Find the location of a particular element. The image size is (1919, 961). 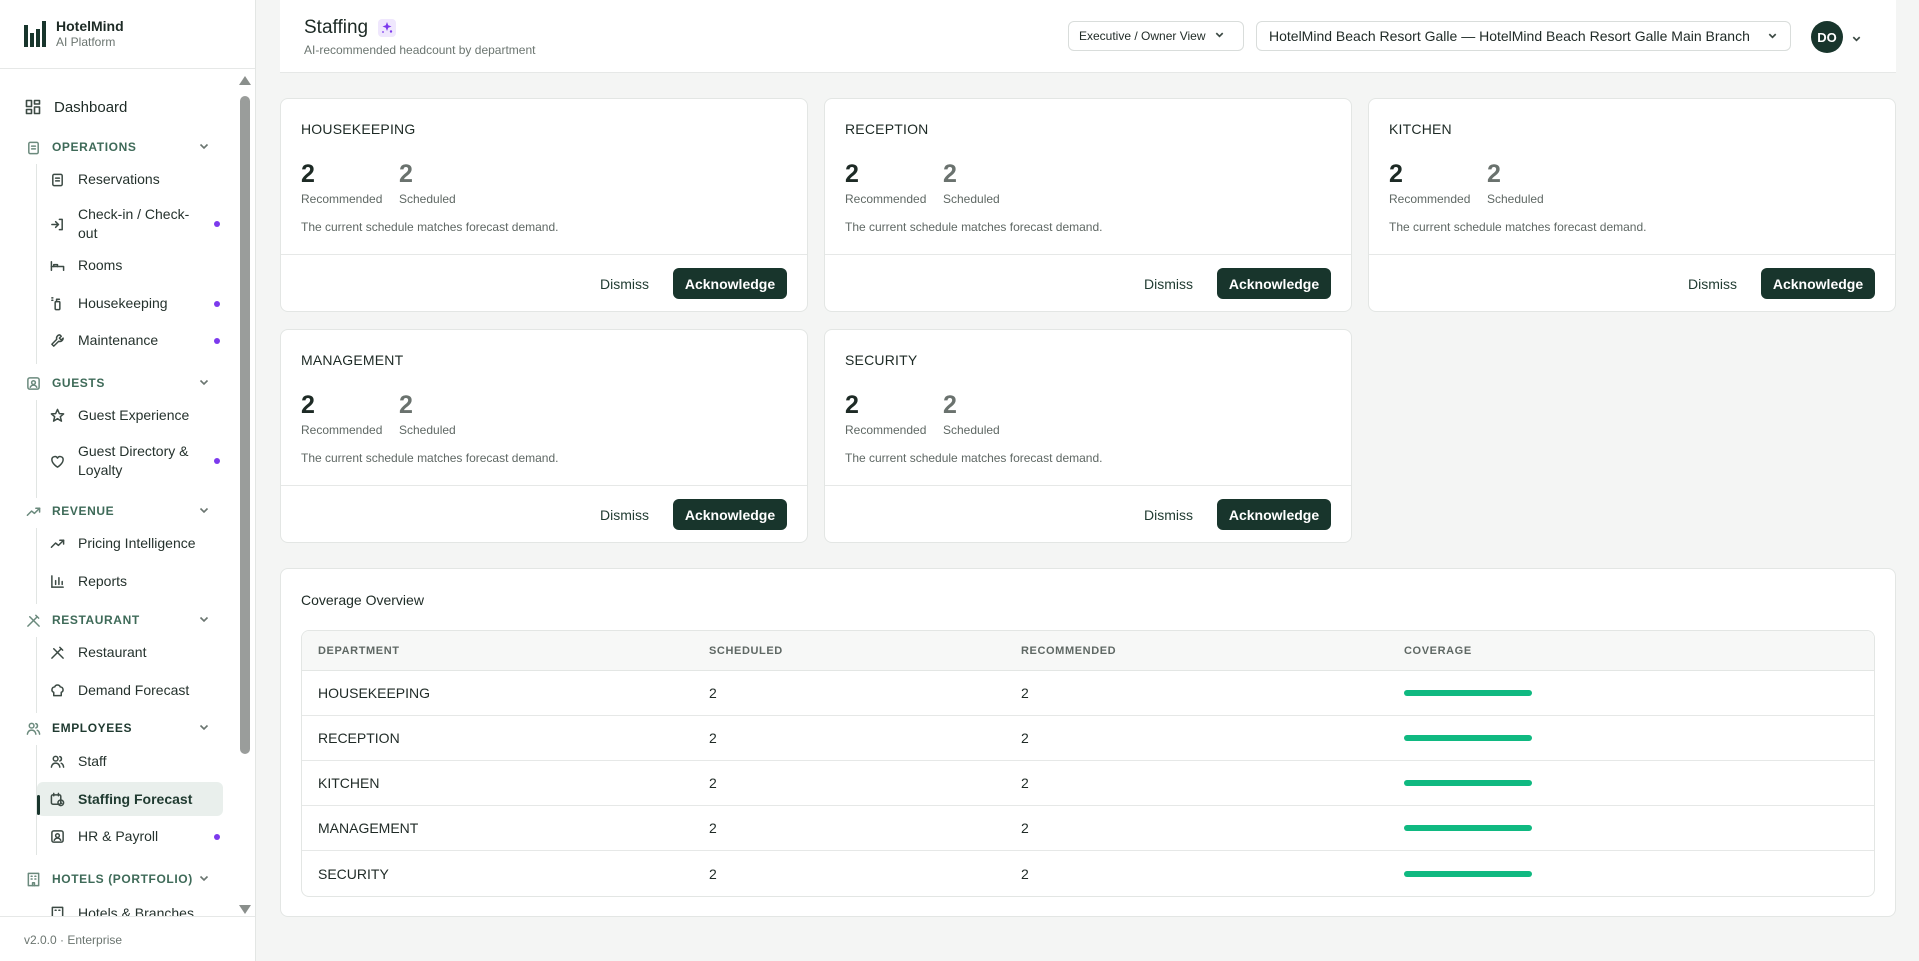

spray-icon is located at coordinates (57, 304).